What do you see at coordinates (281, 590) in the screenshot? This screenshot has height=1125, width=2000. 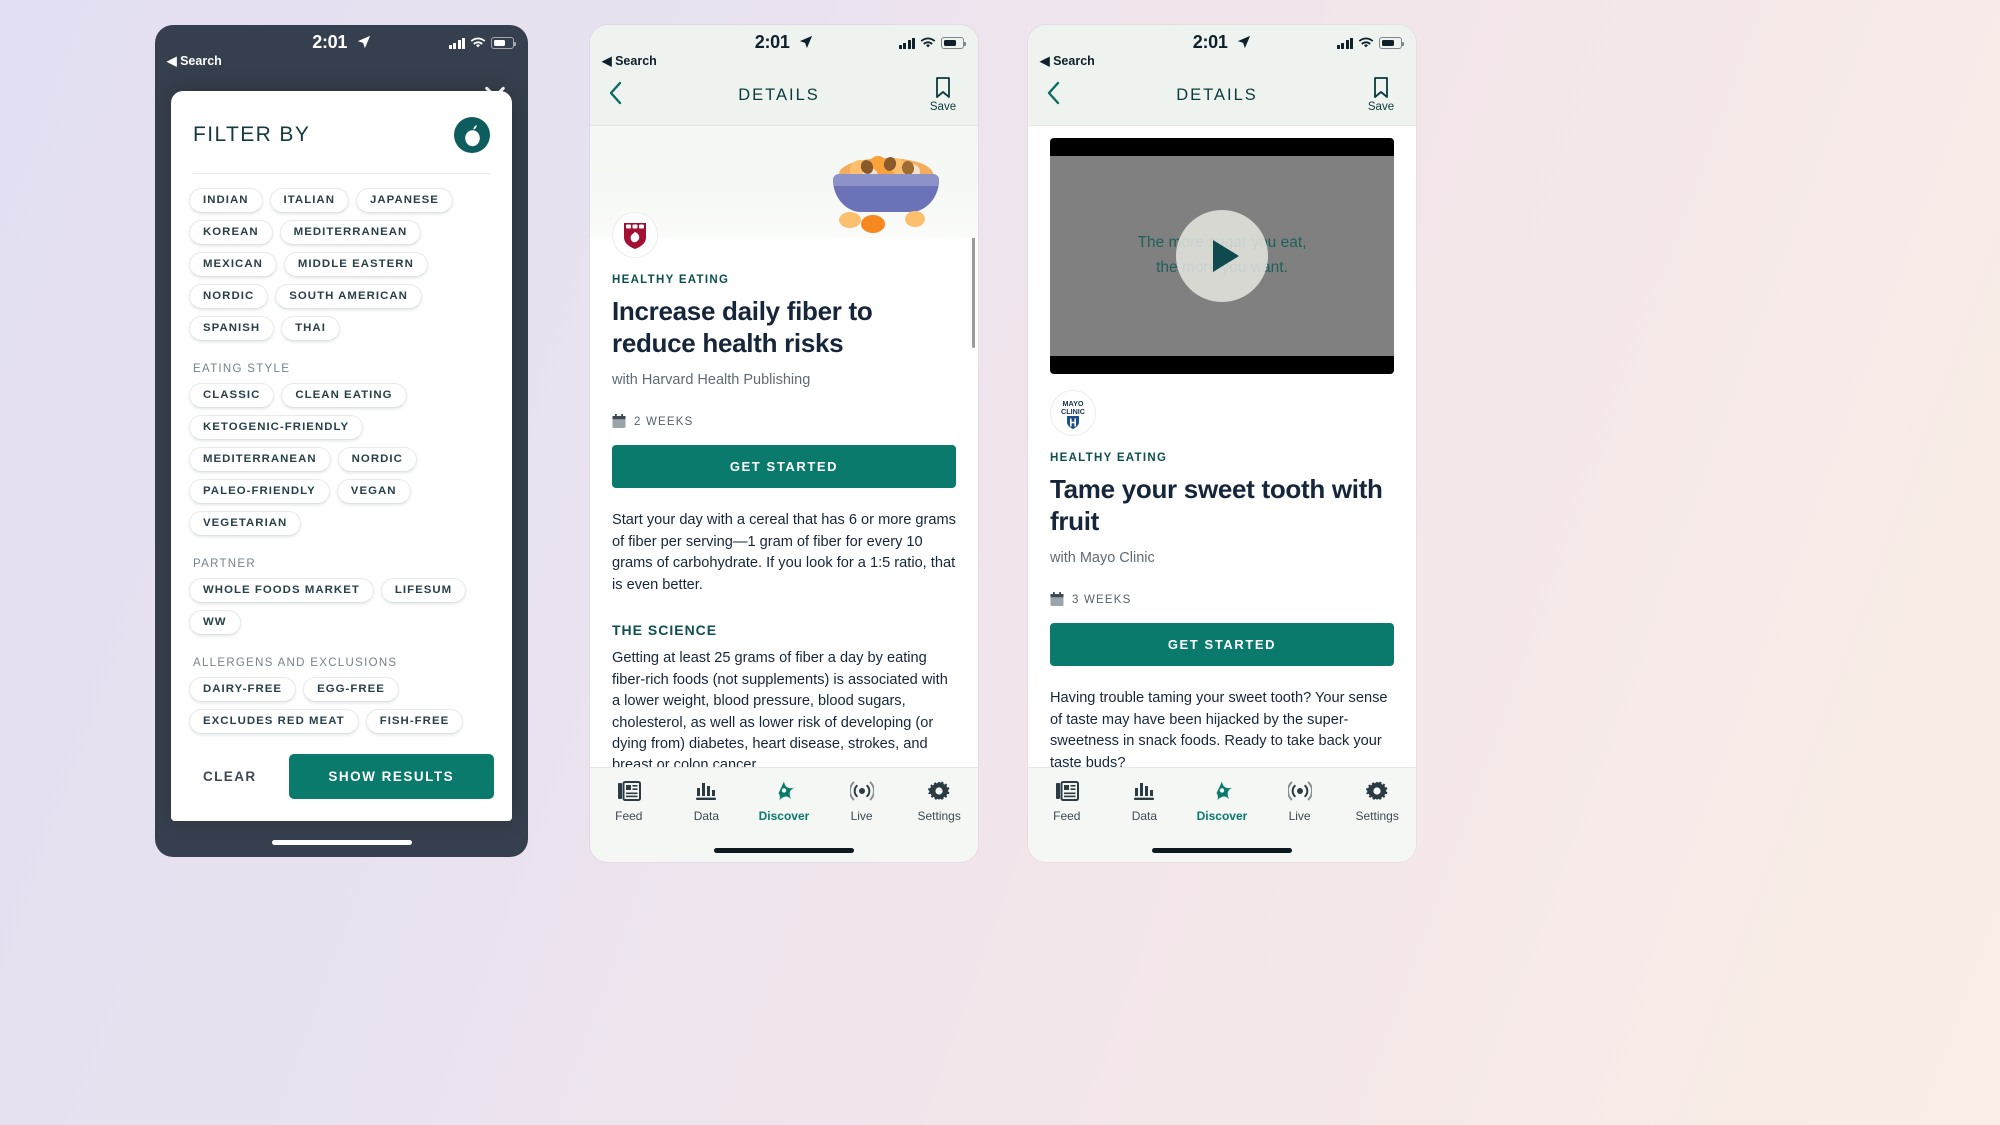 I see `filter-chip: WHOLE FOODS MARKET` at bounding box center [281, 590].